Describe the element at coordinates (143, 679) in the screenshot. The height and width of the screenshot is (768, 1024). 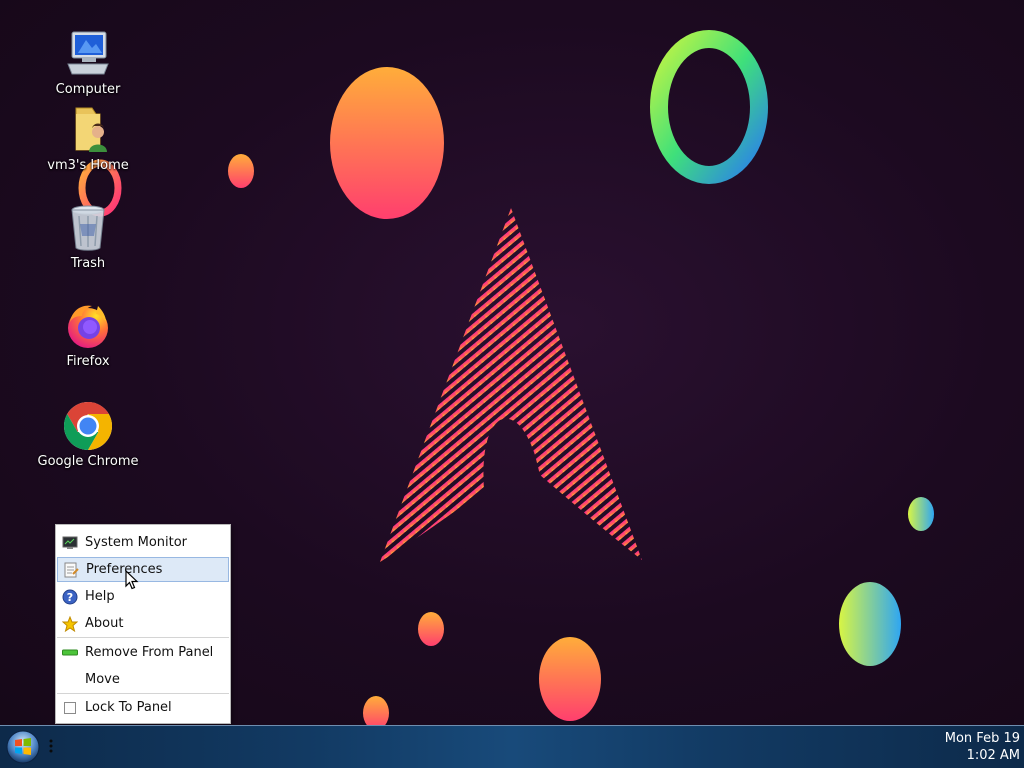
I see `menu-item-move: Move` at that location.